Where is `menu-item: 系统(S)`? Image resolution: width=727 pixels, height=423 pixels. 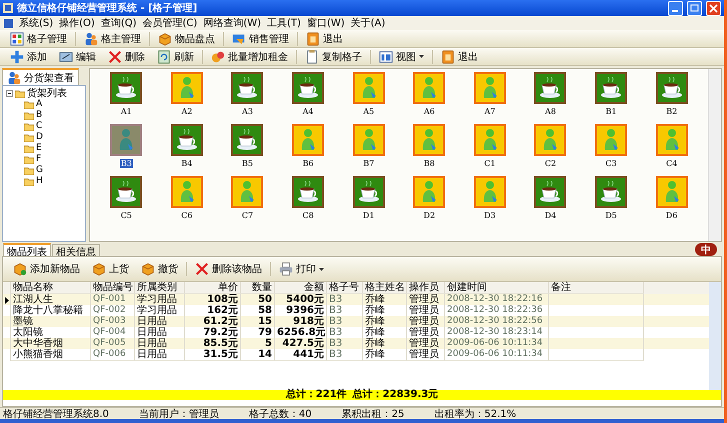 menu-item: 系统(S) is located at coordinates (36, 23).